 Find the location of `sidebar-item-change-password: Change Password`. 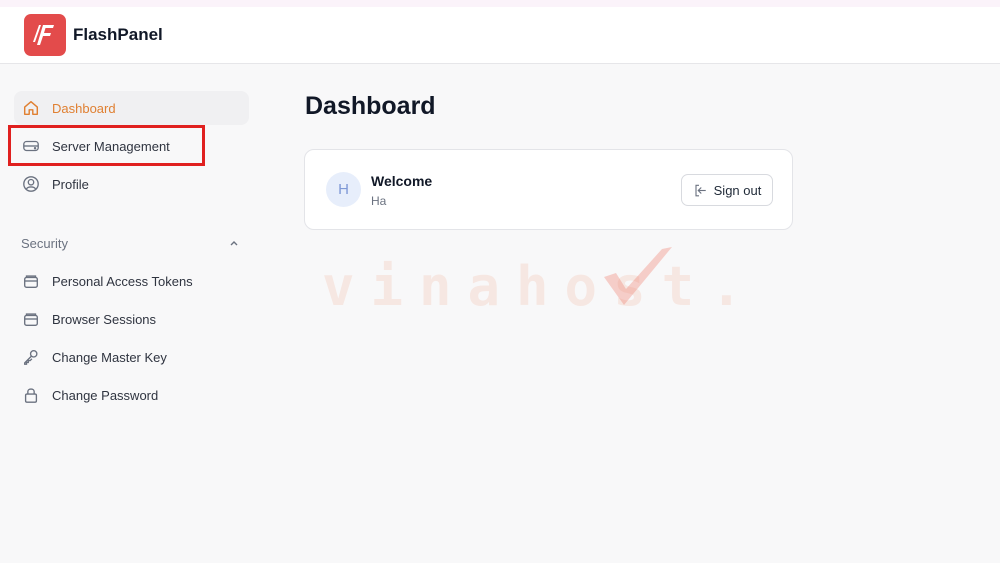

sidebar-item-change-password: Change Password is located at coordinates (131, 395).